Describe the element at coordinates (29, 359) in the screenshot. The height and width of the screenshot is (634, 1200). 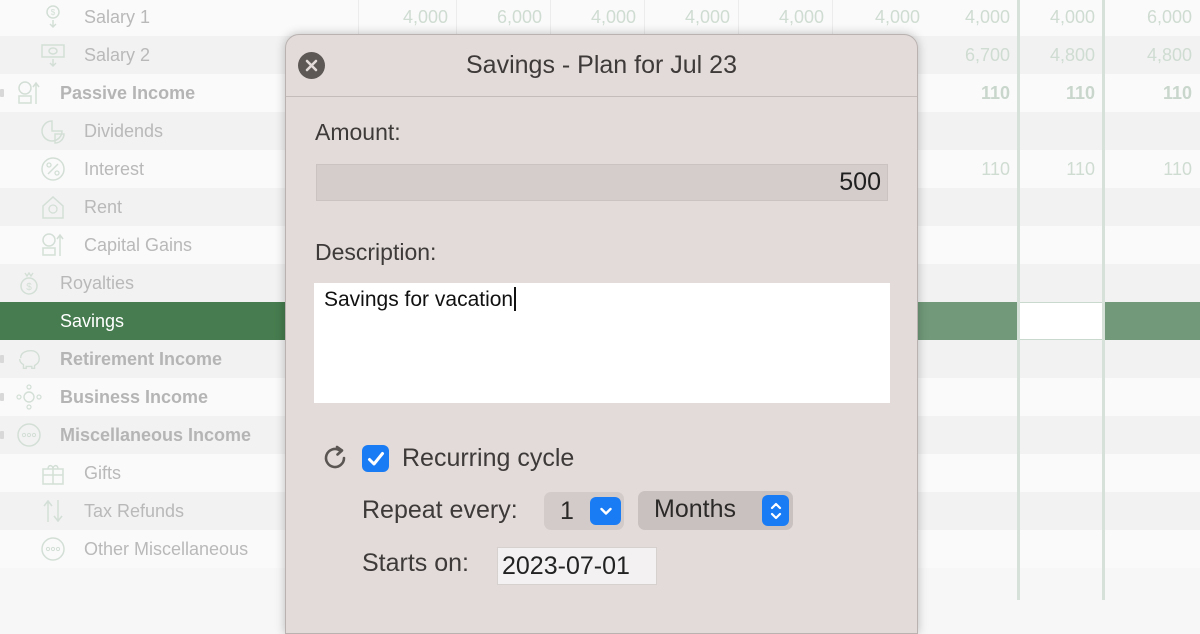
I see `piggy-bank-icon` at that location.